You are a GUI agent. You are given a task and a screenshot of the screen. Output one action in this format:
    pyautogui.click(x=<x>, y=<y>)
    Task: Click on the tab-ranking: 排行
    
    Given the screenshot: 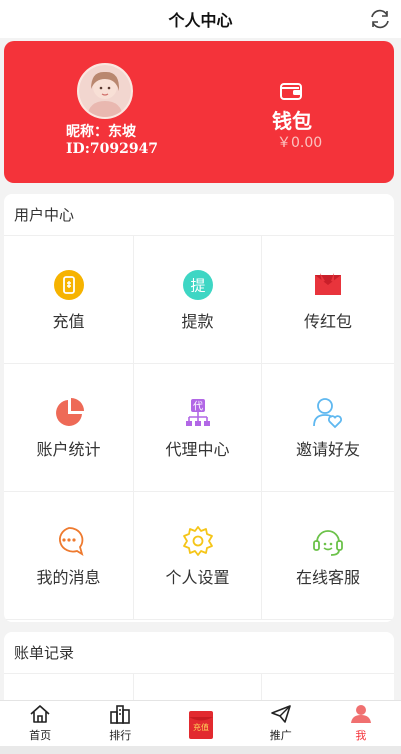 What is the action you would take?
    pyautogui.click(x=120, y=723)
    